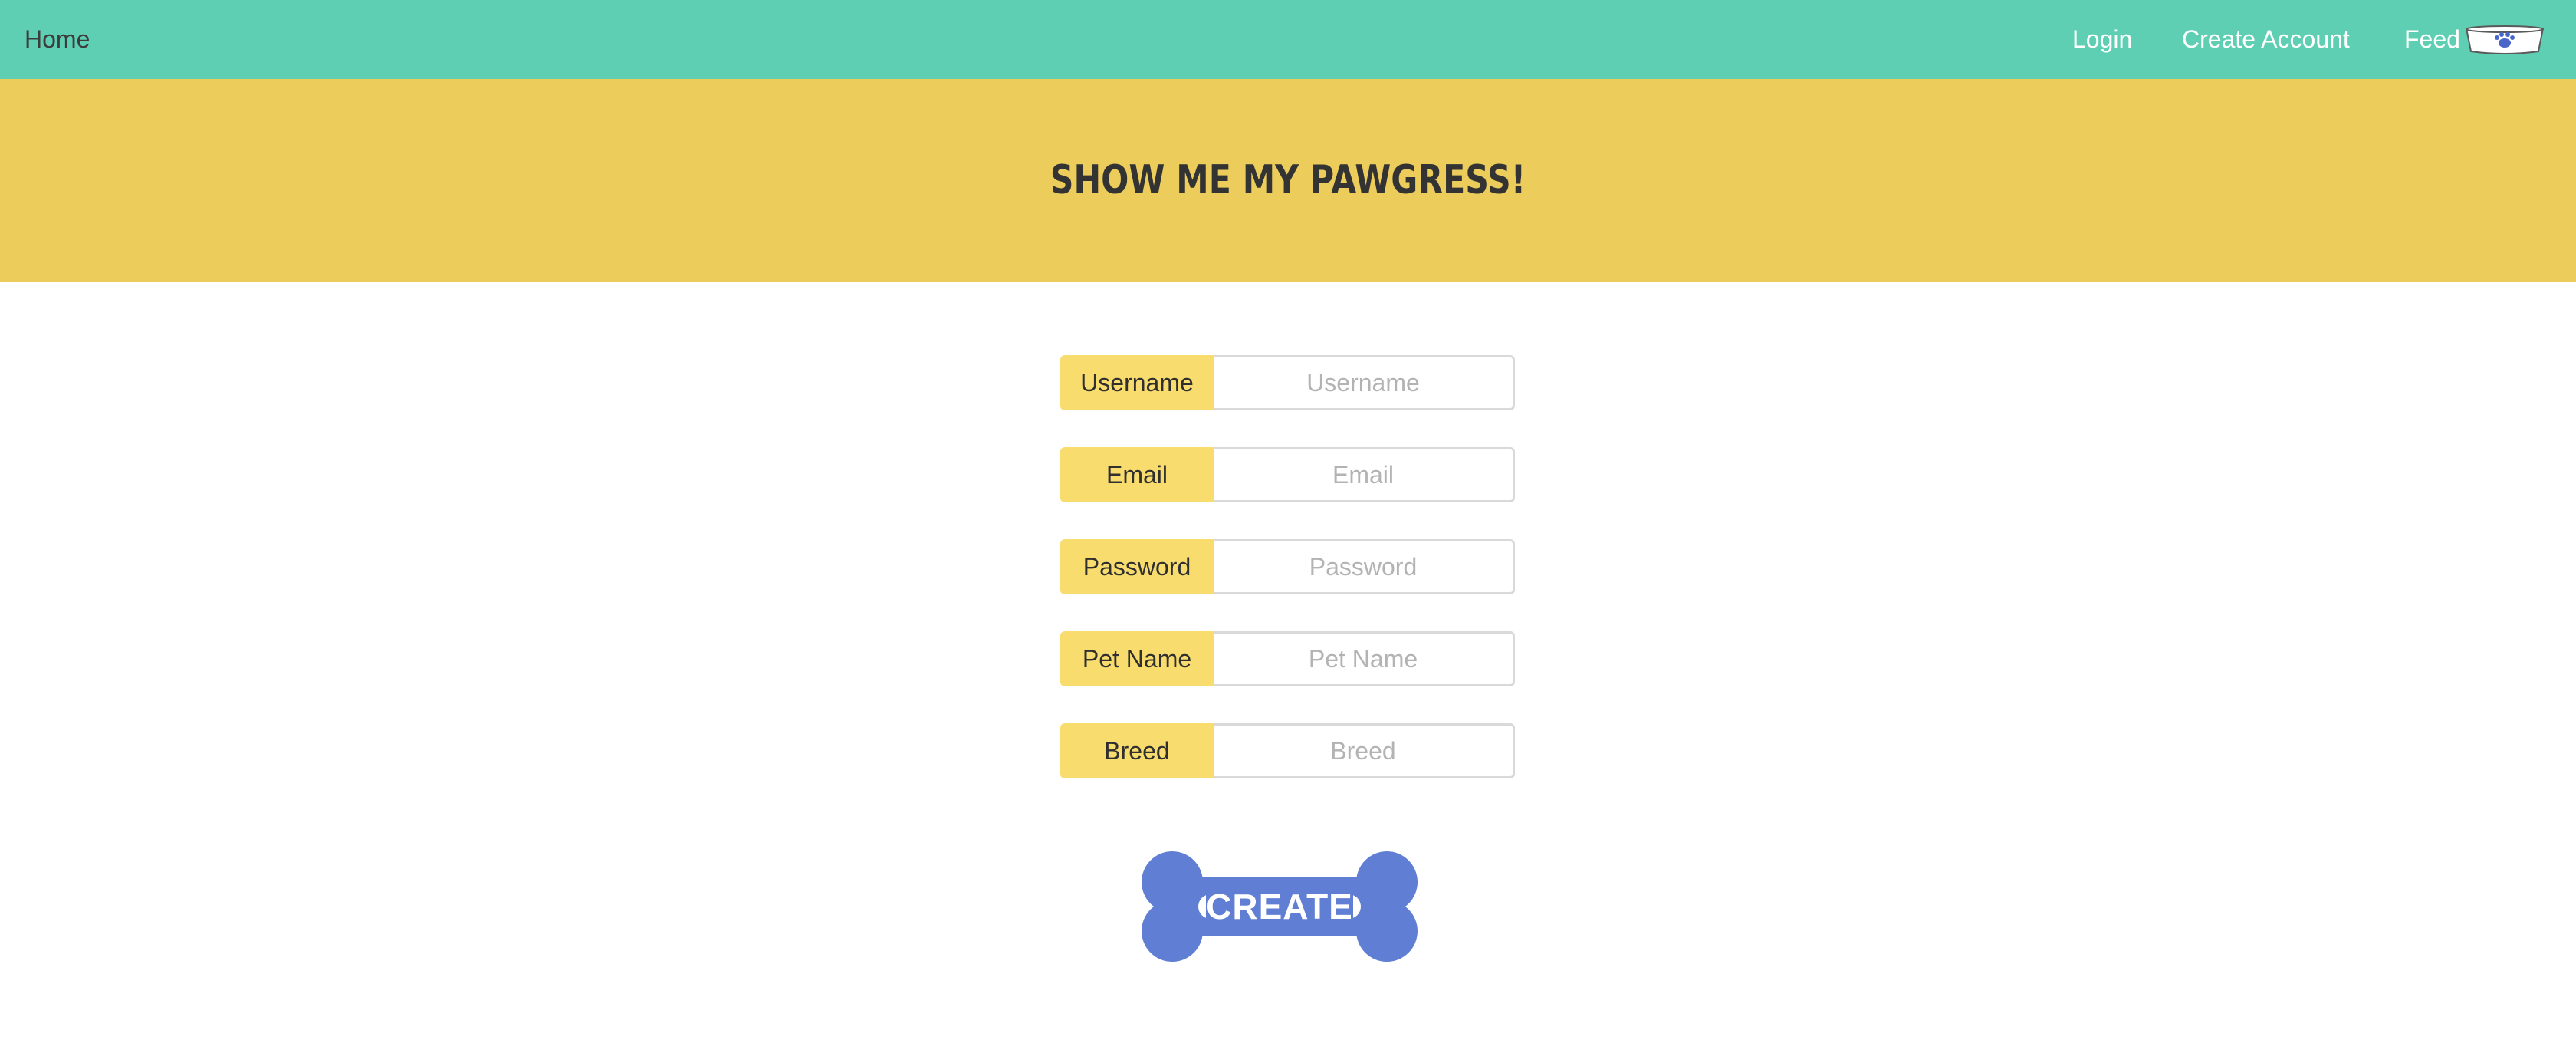  Describe the element at coordinates (58, 39) in the screenshot. I see `nav-home-link: Home` at that location.